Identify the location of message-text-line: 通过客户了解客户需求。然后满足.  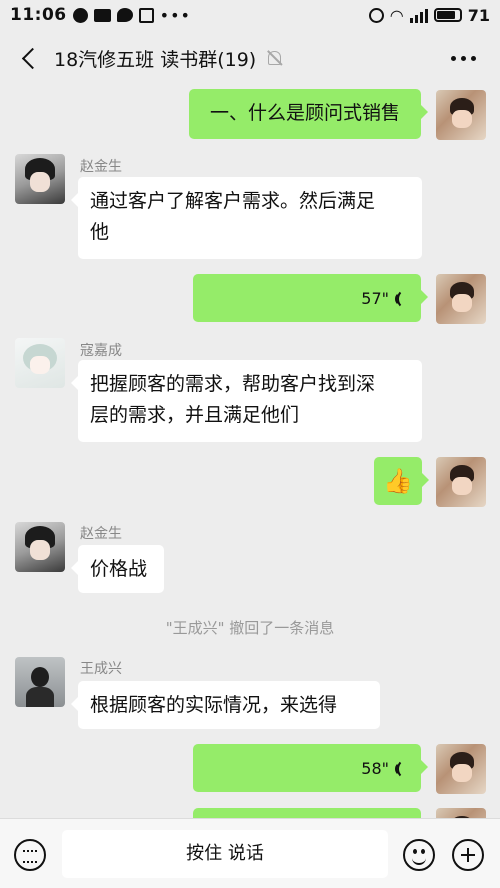
(233, 201).